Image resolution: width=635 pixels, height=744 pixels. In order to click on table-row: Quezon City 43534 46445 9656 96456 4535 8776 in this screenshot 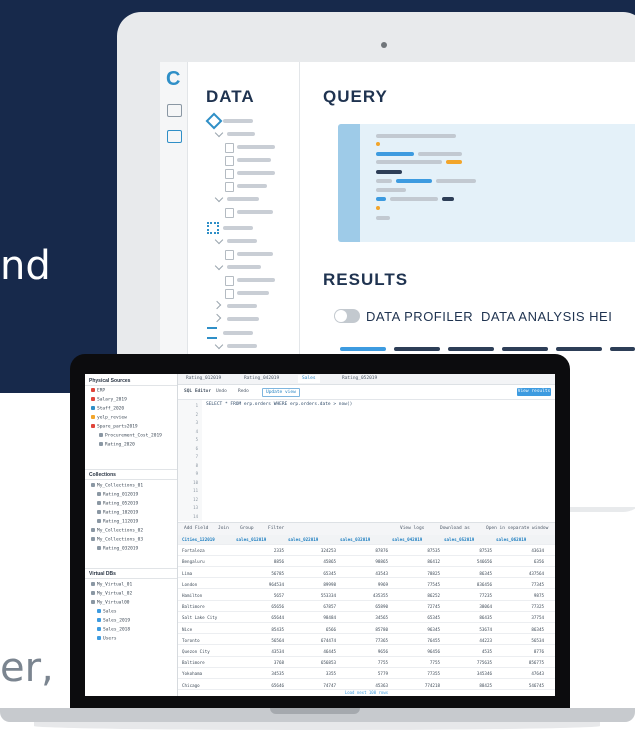, I will do `click(366, 652)`.